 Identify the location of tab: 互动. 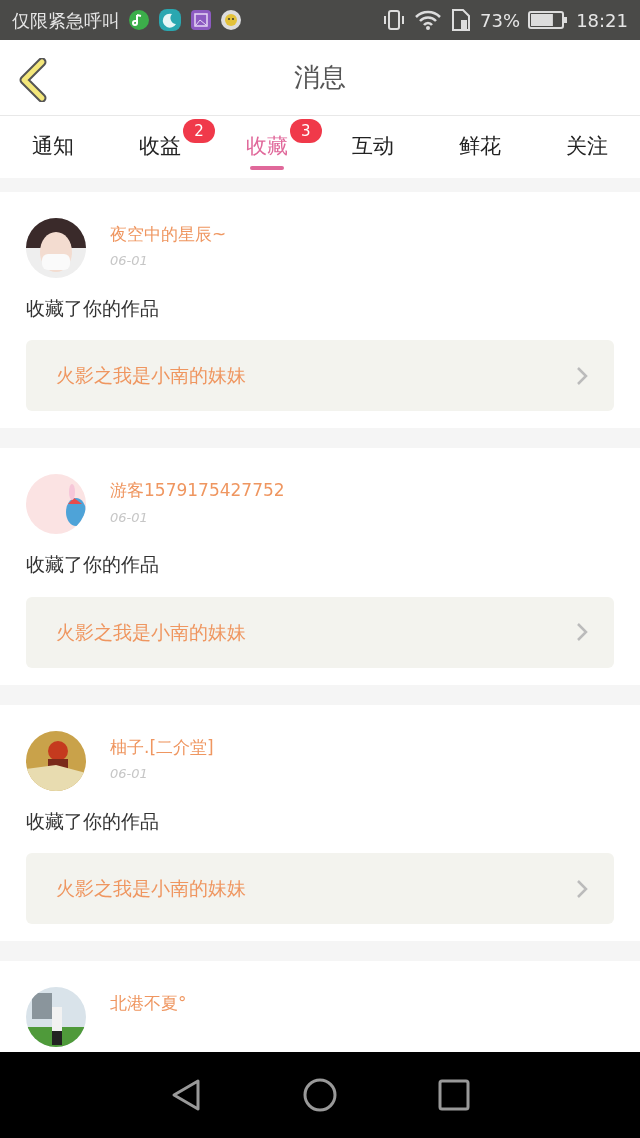
(373, 146).